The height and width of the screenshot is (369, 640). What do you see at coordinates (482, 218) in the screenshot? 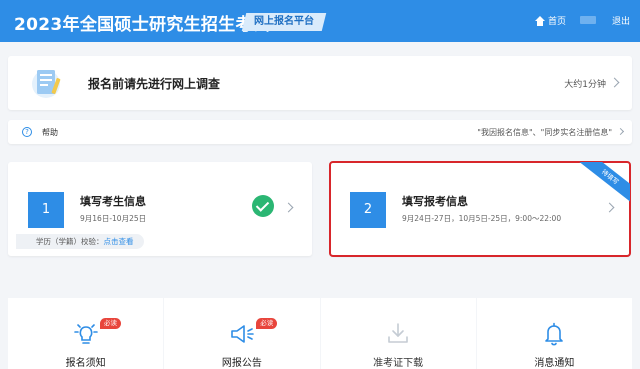
I see `step-date: 9月24日-27日，10月5日-25日，9:00～22:00` at bounding box center [482, 218].